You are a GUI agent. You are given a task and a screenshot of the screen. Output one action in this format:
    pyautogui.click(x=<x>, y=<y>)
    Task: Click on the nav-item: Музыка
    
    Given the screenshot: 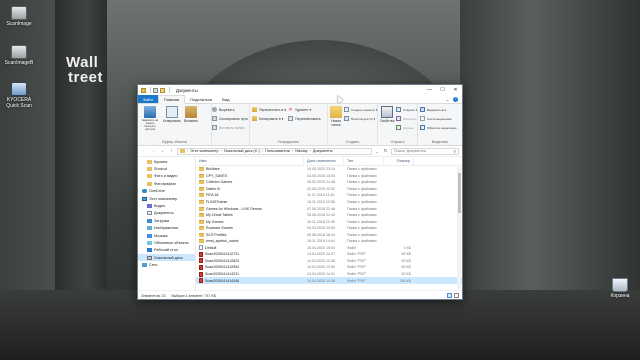 What is the action you would take?
    pyautogui.click(x=166, y=235)
    